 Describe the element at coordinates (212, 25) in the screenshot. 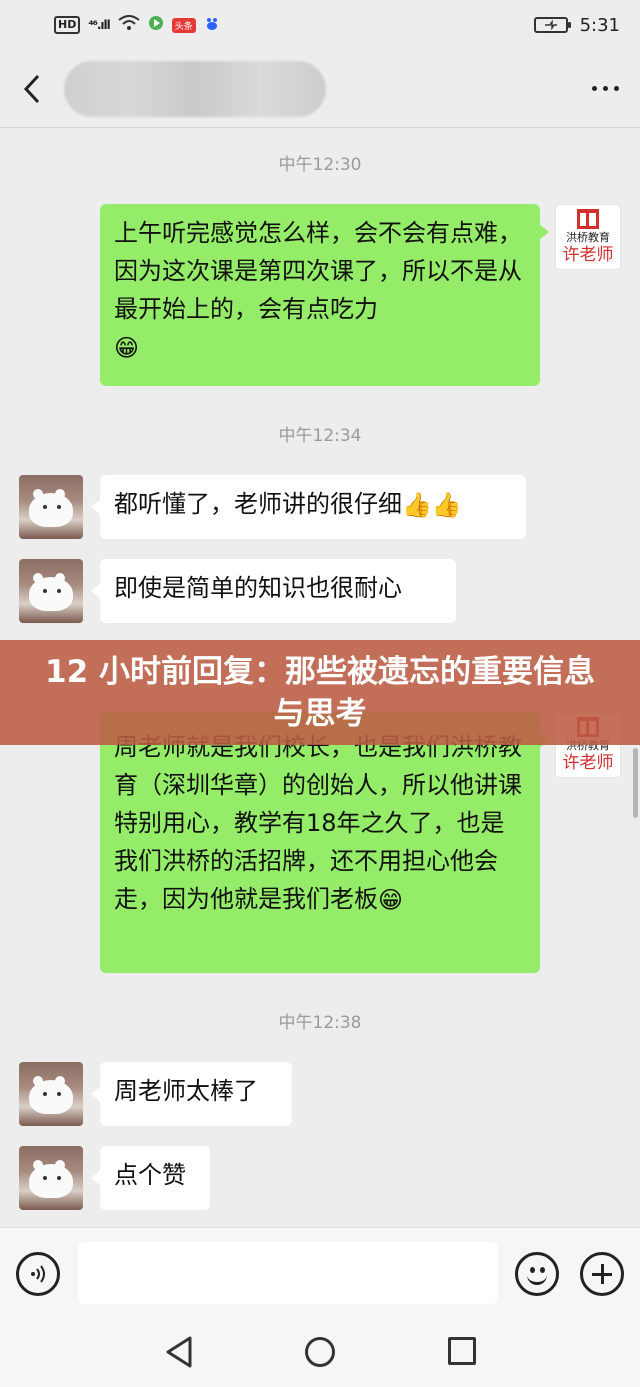

I see `baidu-app-icon` at that location.